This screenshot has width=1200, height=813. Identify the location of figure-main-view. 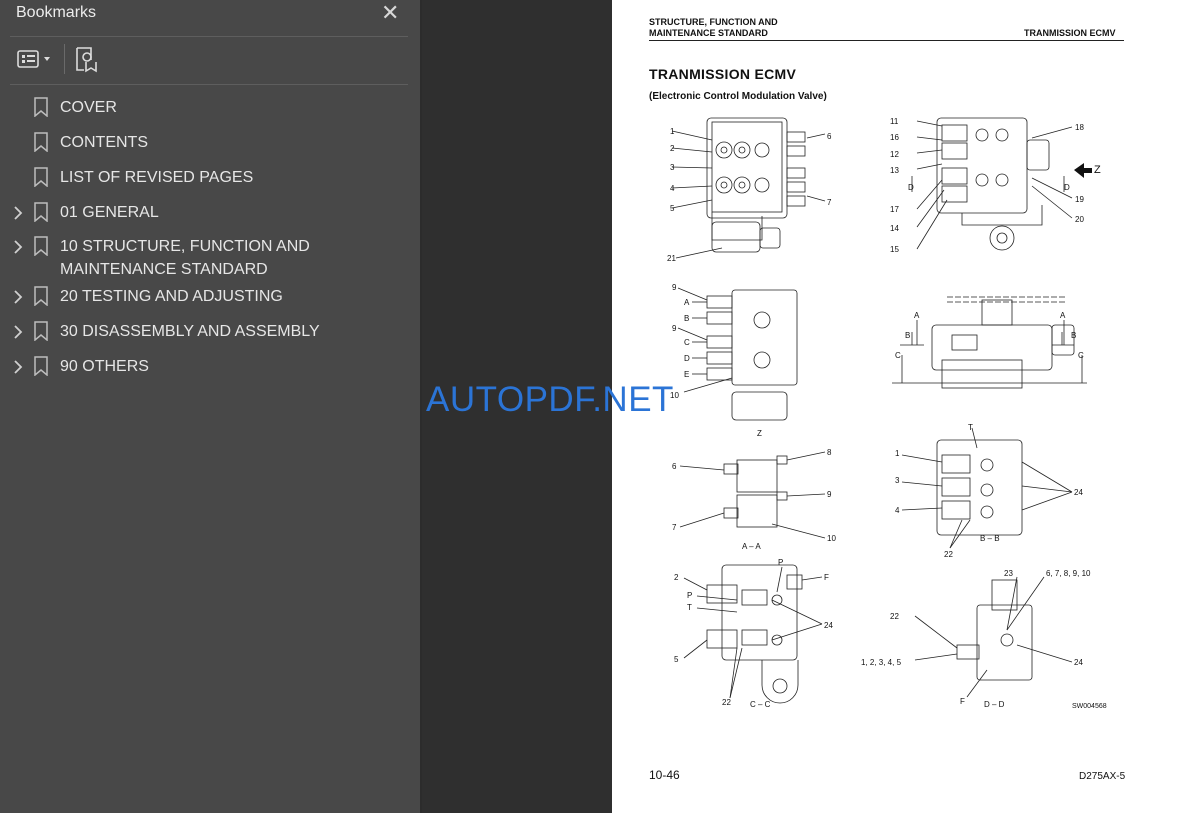
(748, 188).